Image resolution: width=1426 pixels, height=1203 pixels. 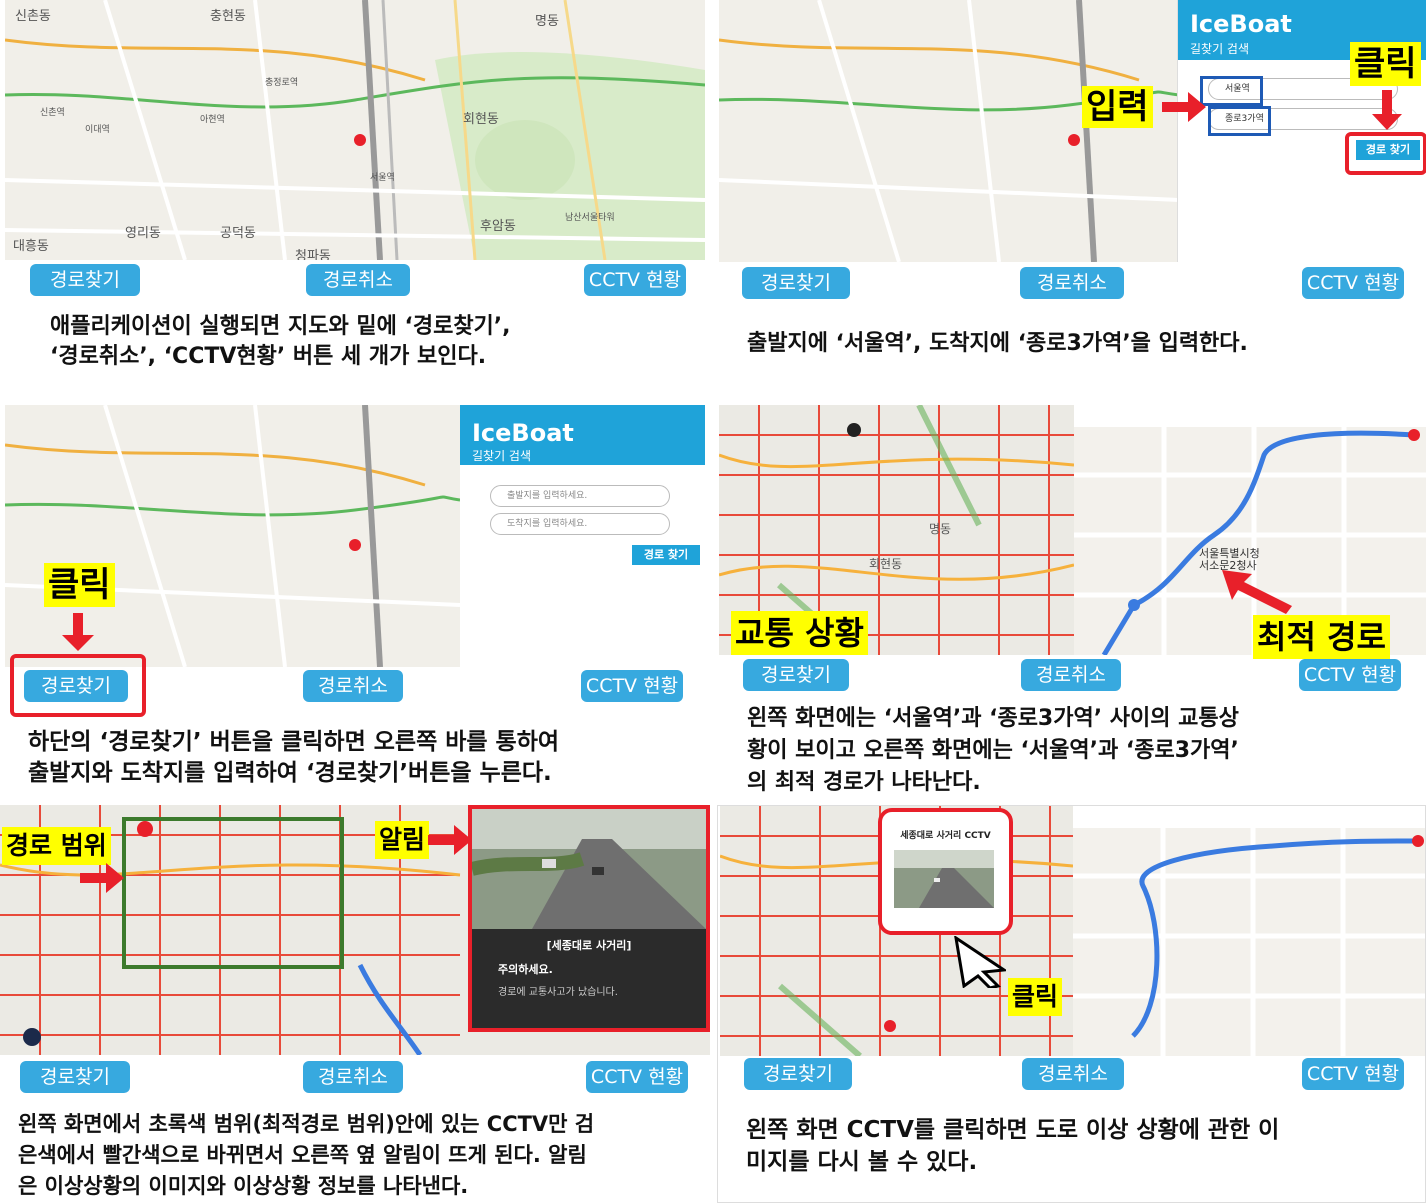 What do you see at coordinates (1239, 121) in the screenshot?
I see `dest-highlight-box` at bounding box center [1239, 121].